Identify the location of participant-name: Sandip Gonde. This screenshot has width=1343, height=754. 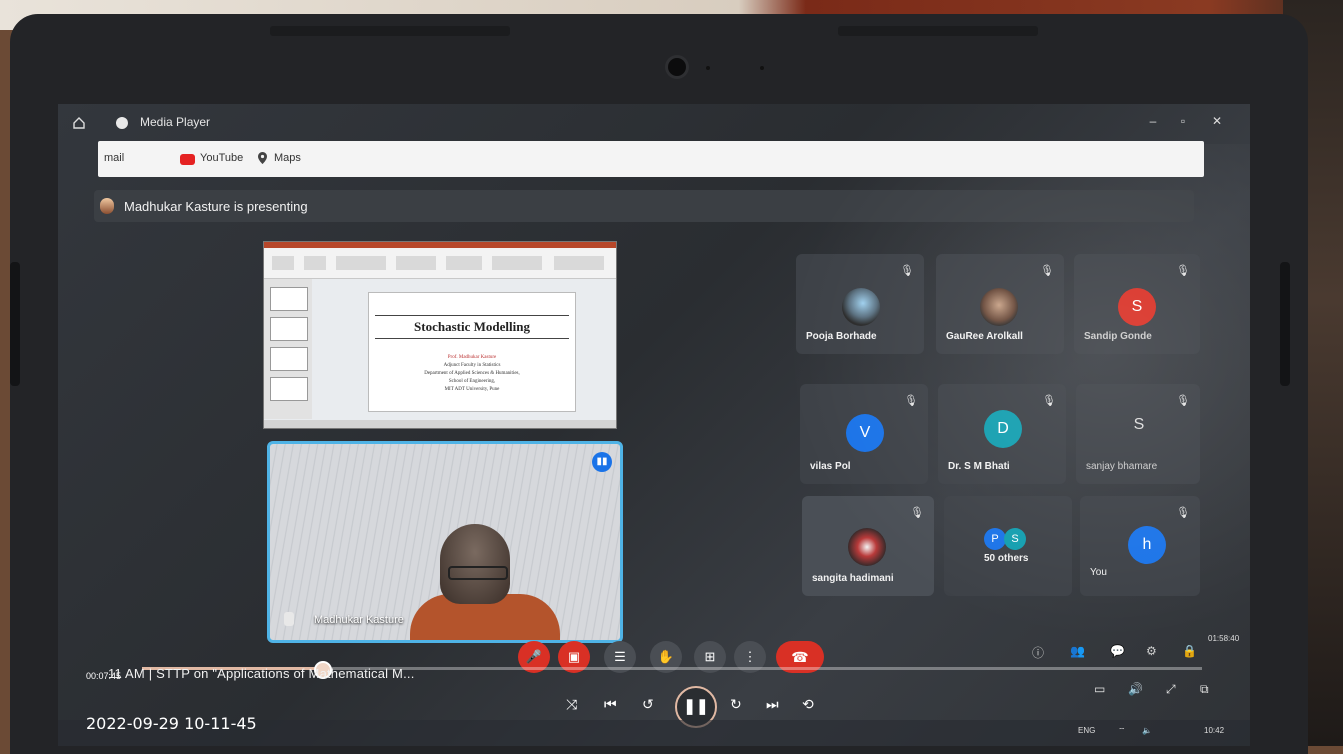
(1118, 336).